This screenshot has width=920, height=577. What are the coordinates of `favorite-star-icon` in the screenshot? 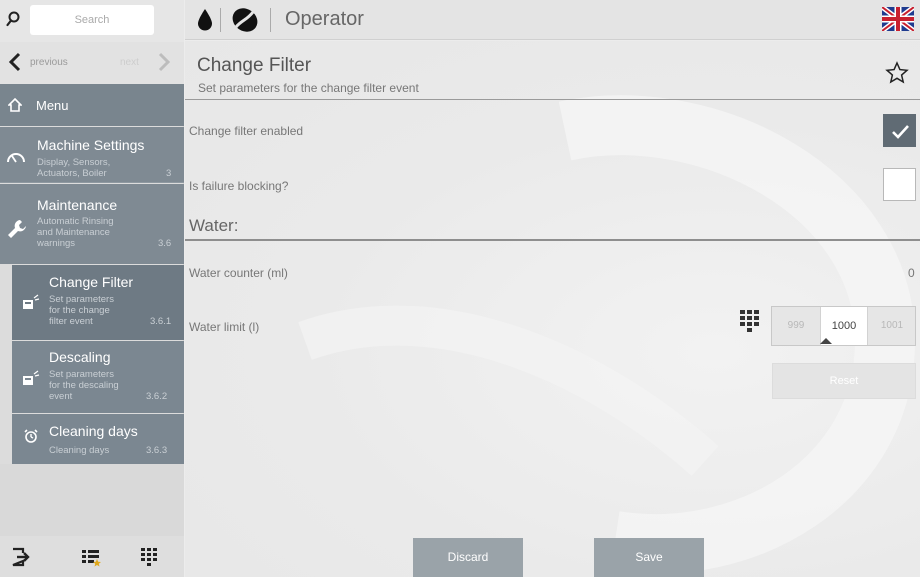 It's located at (897, 75).